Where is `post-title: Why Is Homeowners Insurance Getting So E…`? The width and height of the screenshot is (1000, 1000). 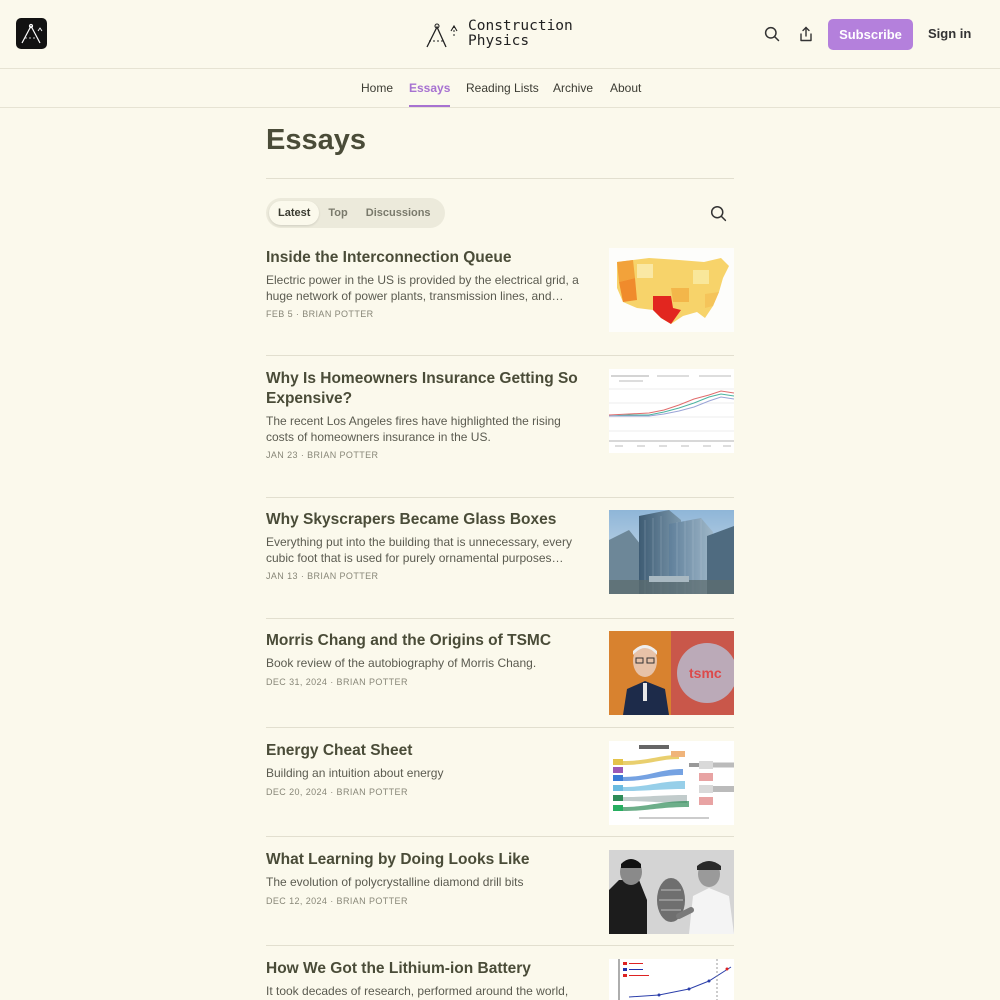
post-title: Why Is Homeowners Insurance Getting So E… is located at coordinates (426, 389).